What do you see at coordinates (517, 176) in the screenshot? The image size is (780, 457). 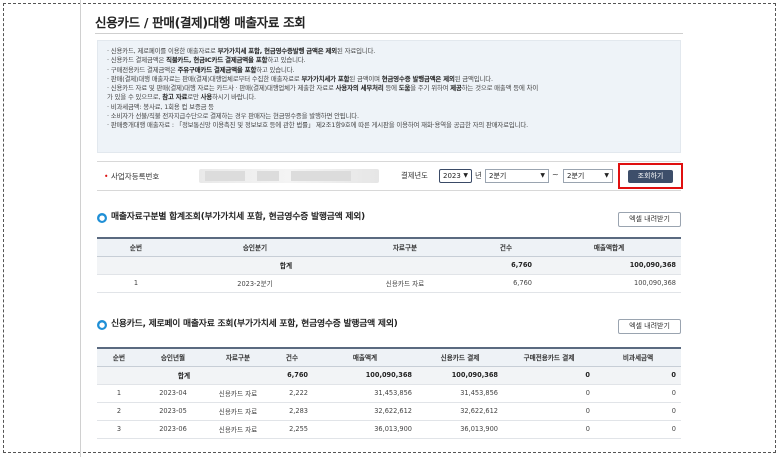 I see `from-quarter-select: 2분기 ▼` at bounding box center [517, 176].